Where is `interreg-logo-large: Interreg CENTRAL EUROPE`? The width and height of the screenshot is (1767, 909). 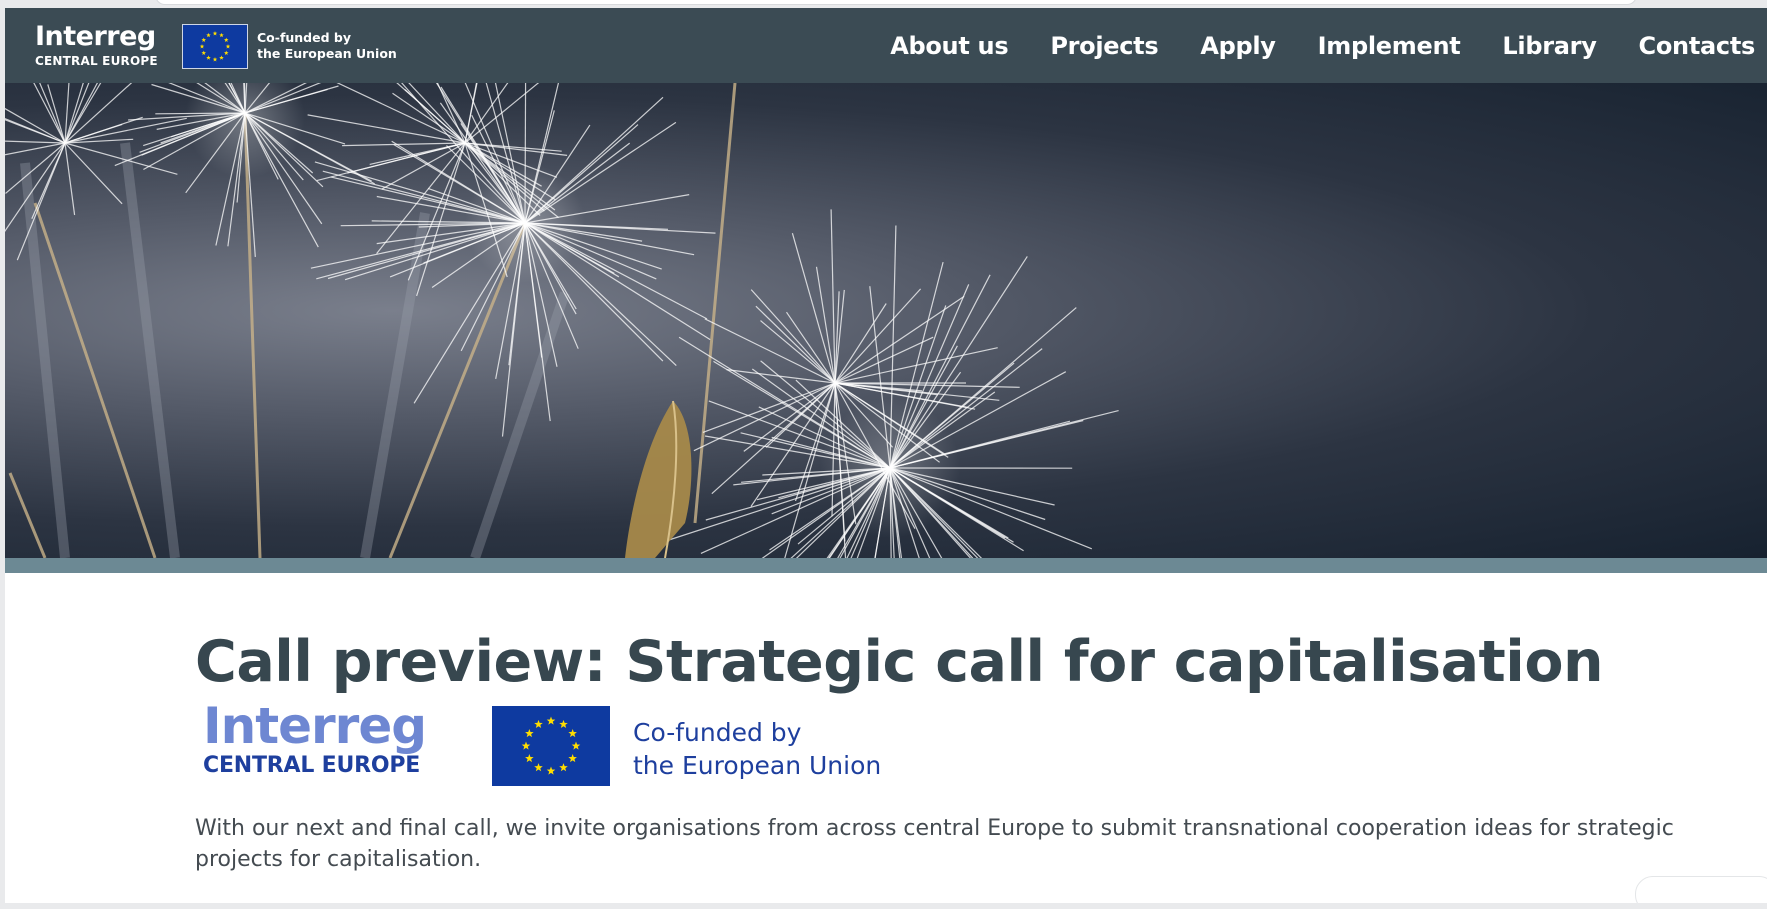
interreg-logo-large: Interreg CENTRAL EUROPE is located at coordinates (315, 737).